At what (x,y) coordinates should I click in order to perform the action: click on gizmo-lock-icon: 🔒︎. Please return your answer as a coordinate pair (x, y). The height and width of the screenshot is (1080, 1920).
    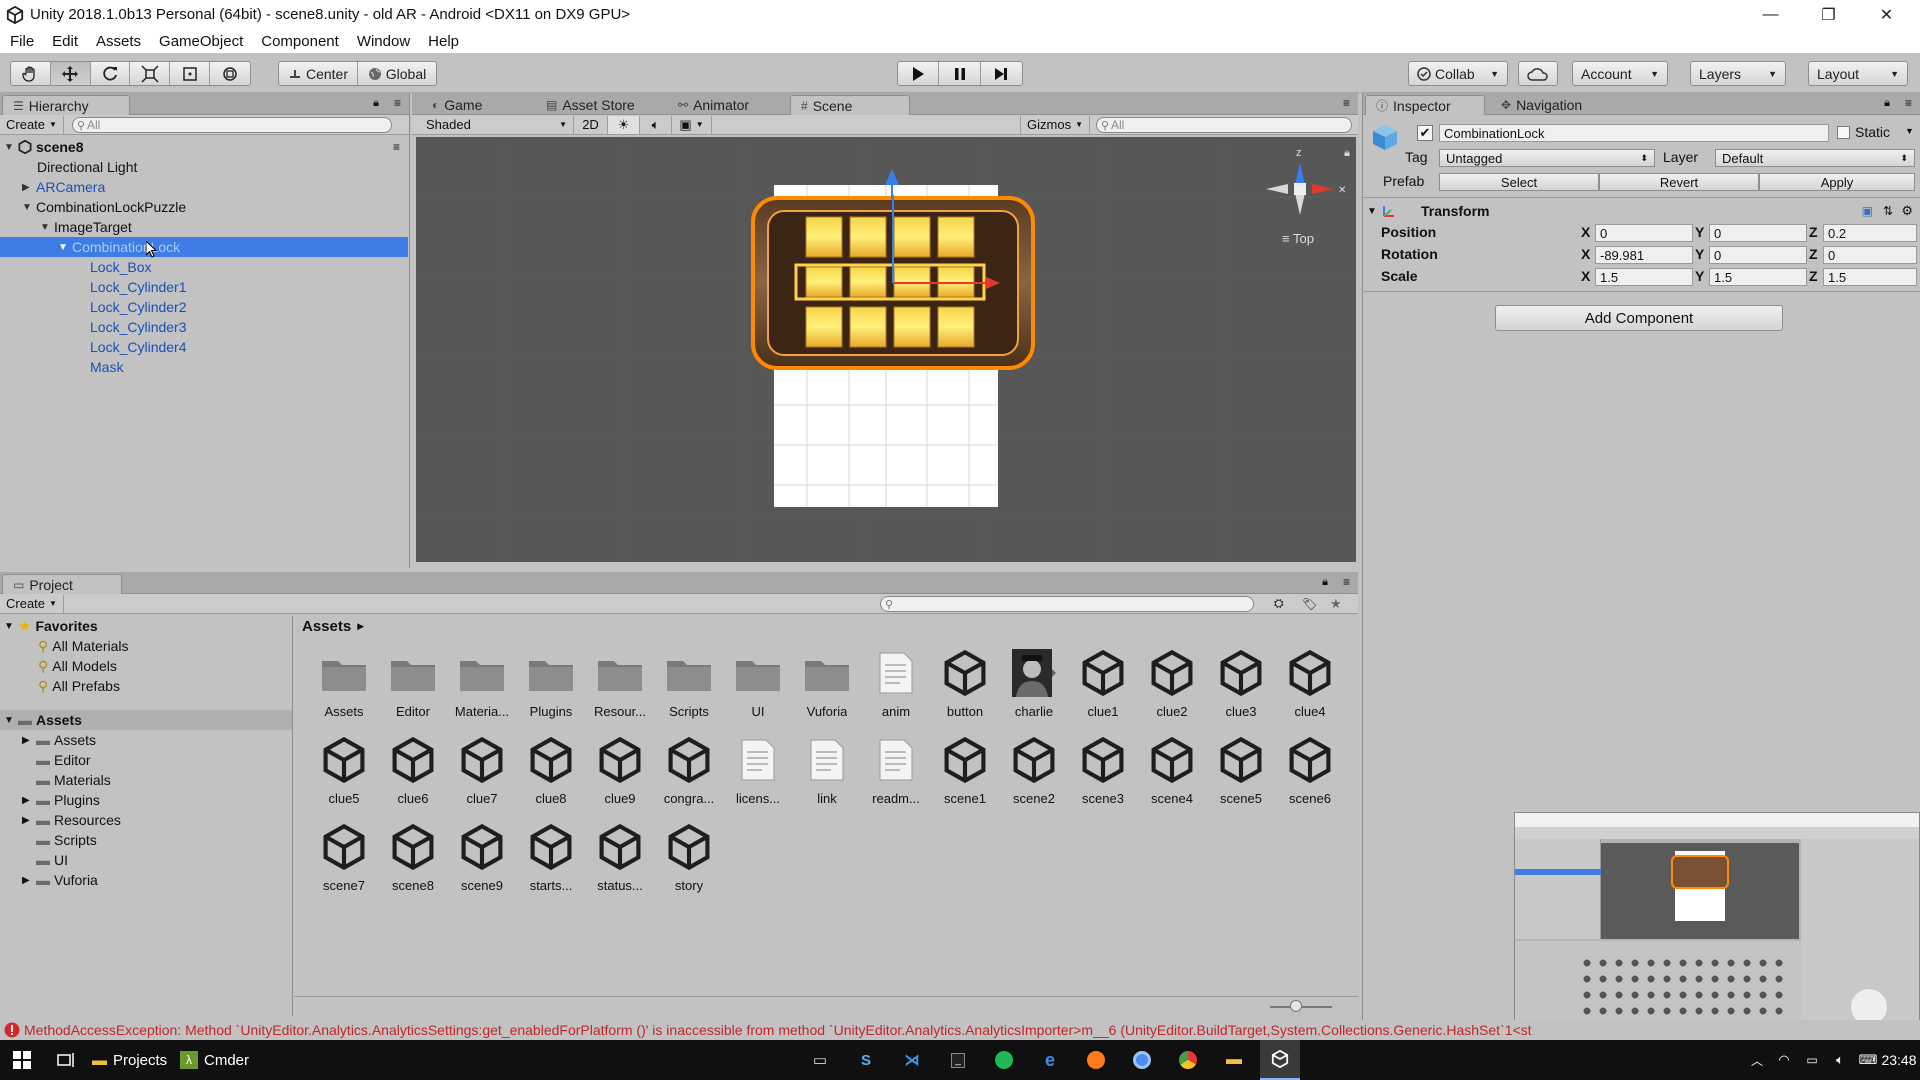
    Looking at the image, I should click on (1347, 153).